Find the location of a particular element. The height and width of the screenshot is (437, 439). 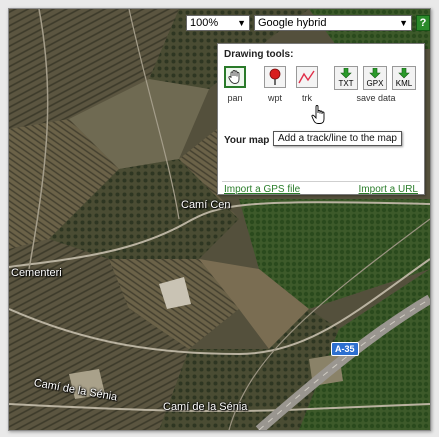

save-data-caption: save data is located at coordinates (376, 98).